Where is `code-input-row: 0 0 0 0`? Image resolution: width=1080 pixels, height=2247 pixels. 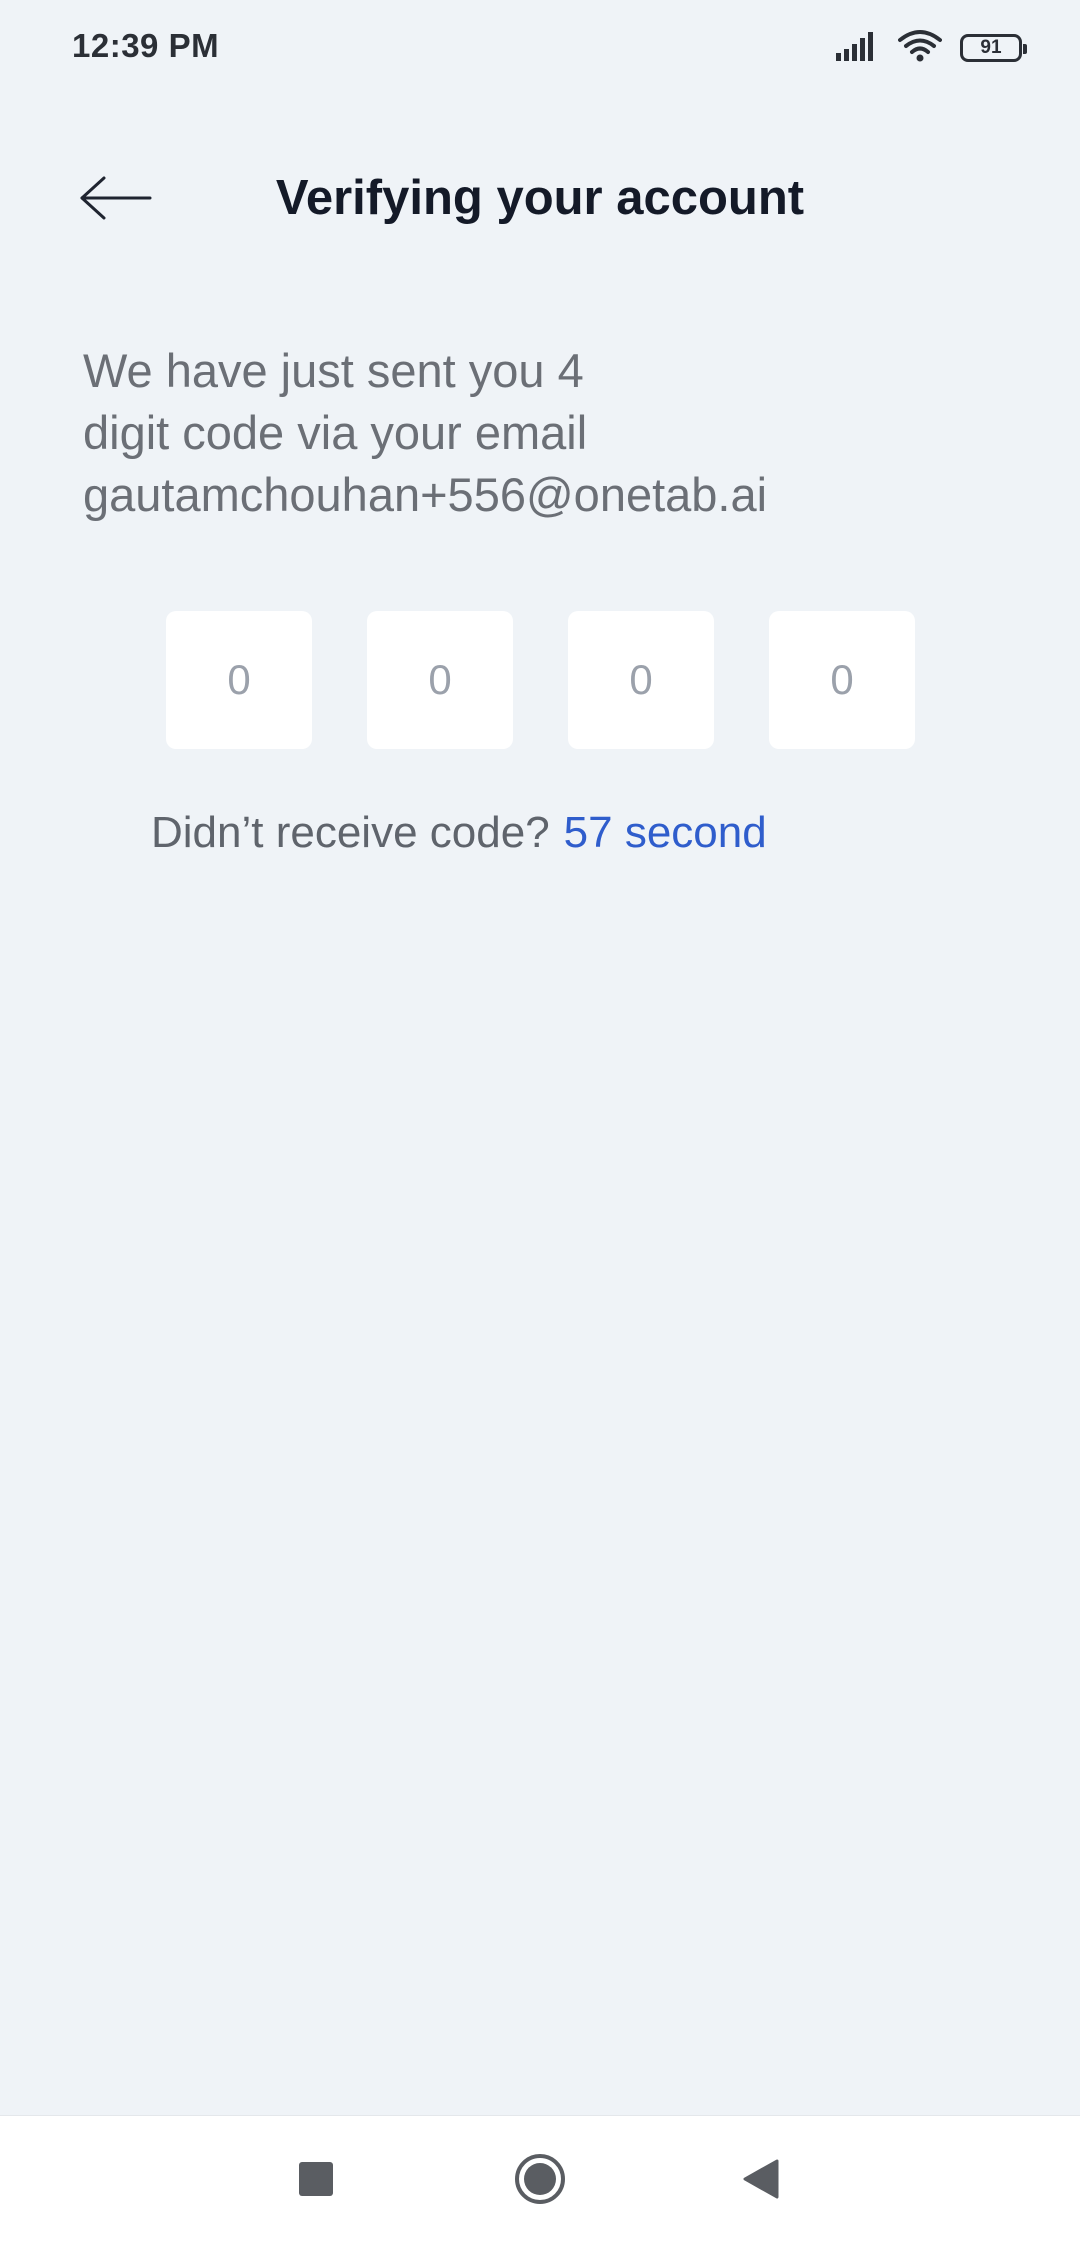 code-input-row: 0 0 0 0 is located at coordinates (540, 680).